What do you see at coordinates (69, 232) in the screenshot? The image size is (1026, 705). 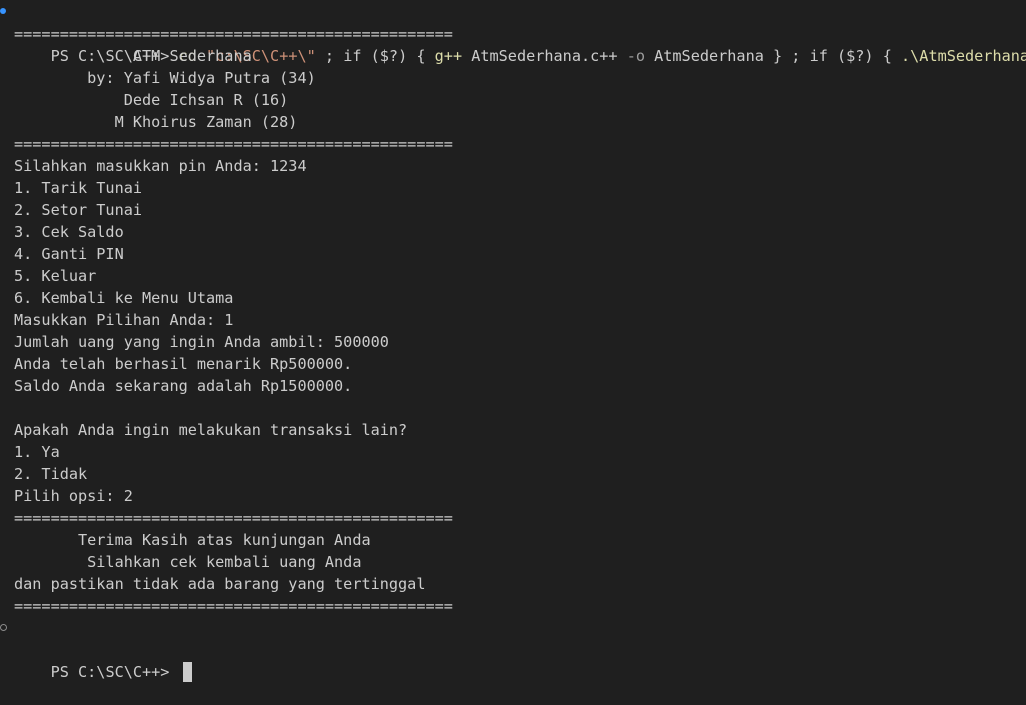 I see `menu-item: 3. Cek Saldo` at bounding box center [69, 232].